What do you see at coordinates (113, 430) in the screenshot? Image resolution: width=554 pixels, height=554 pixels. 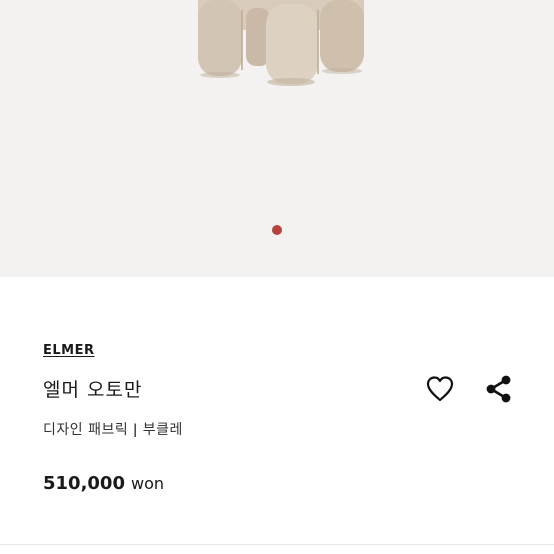 I see `product-subtitle: 디자인 패브릭 ǀ 부클레` at bounding box center [113, 430].